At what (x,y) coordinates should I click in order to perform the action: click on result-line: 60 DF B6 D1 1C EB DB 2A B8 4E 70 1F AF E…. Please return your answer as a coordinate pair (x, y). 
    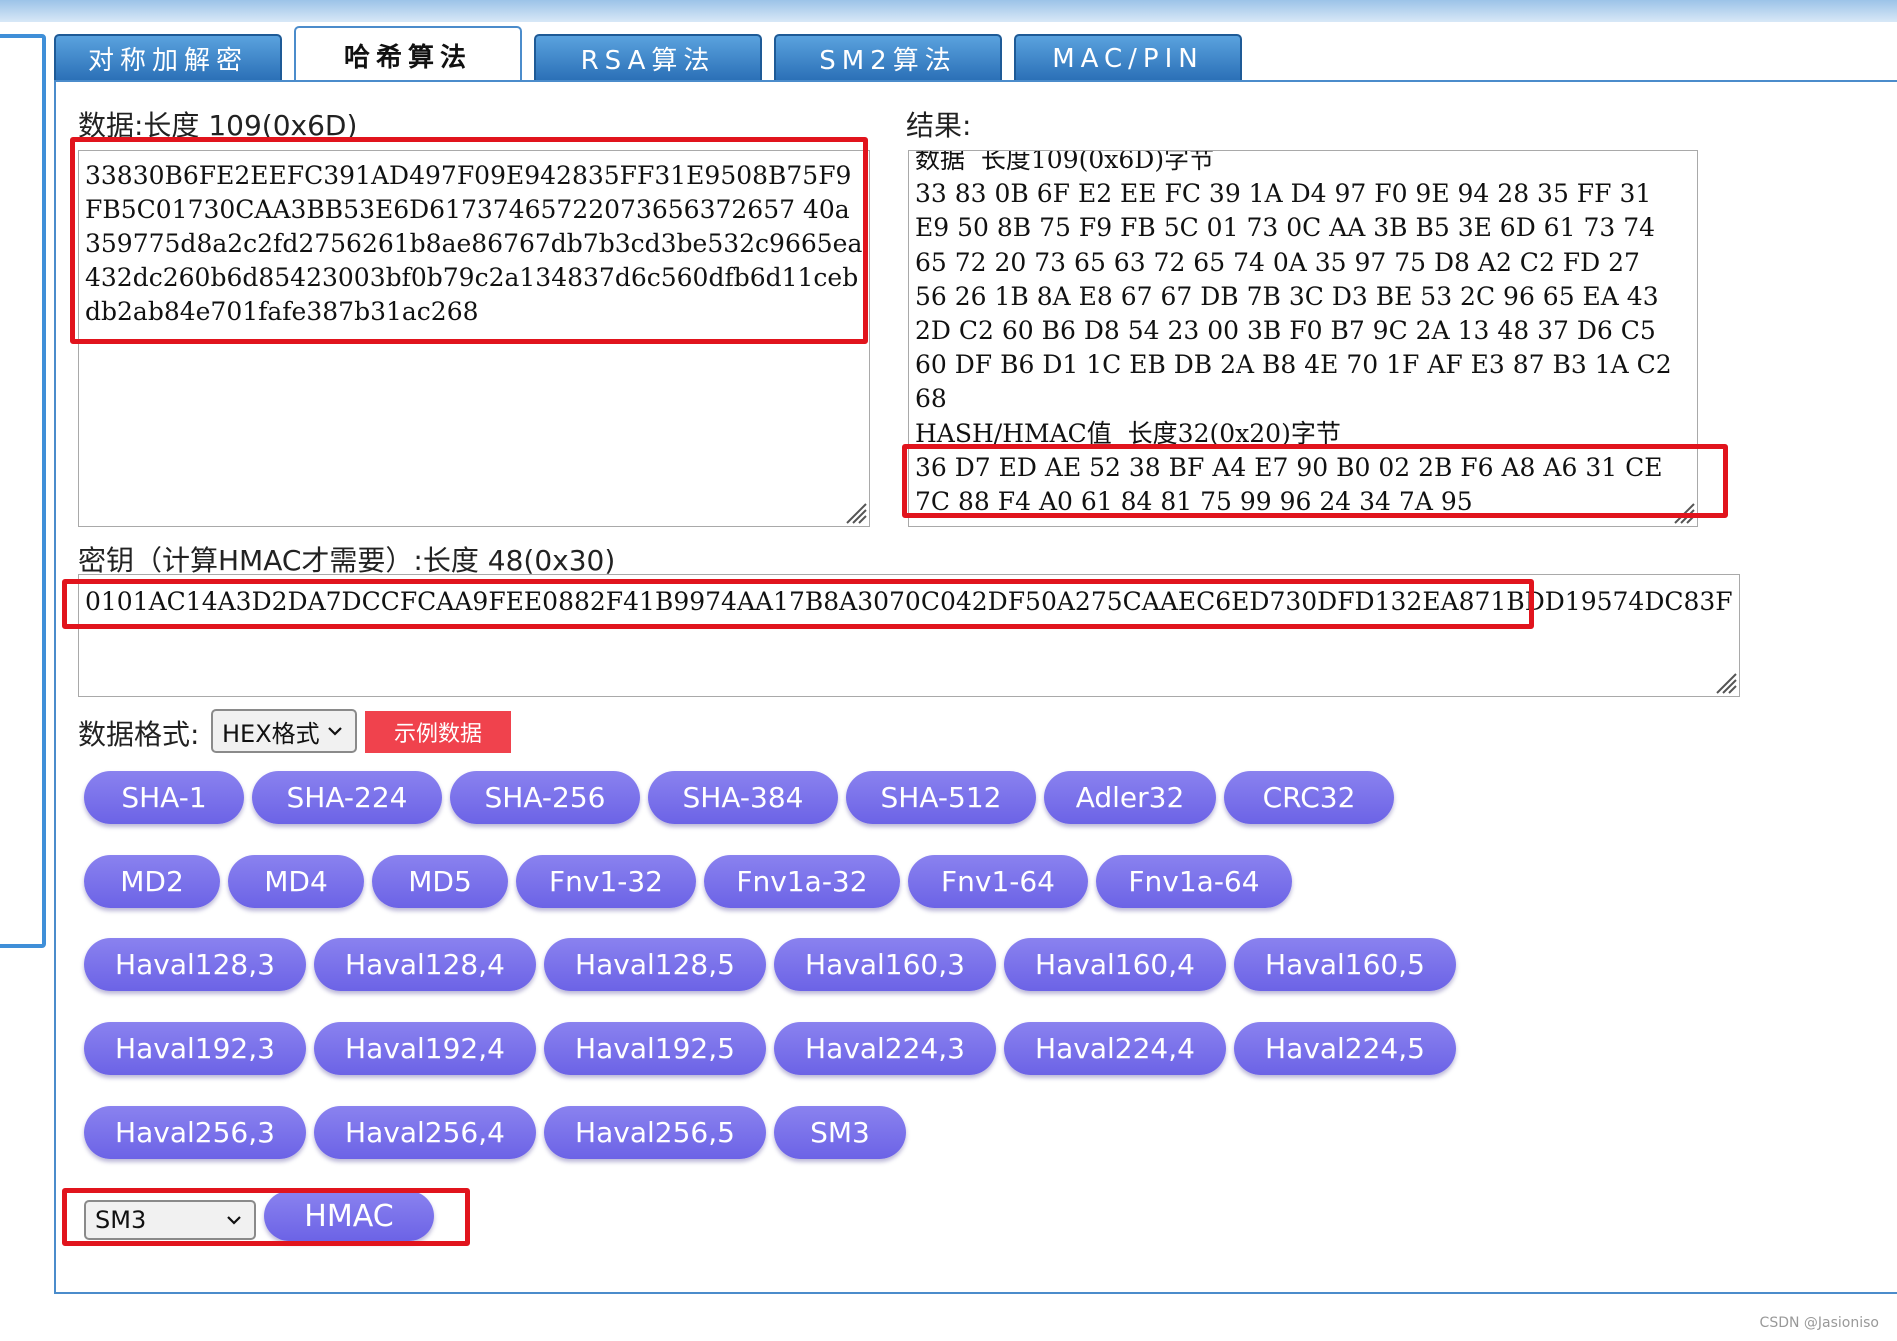
    Looking at the image, I should click on (1293, 365).